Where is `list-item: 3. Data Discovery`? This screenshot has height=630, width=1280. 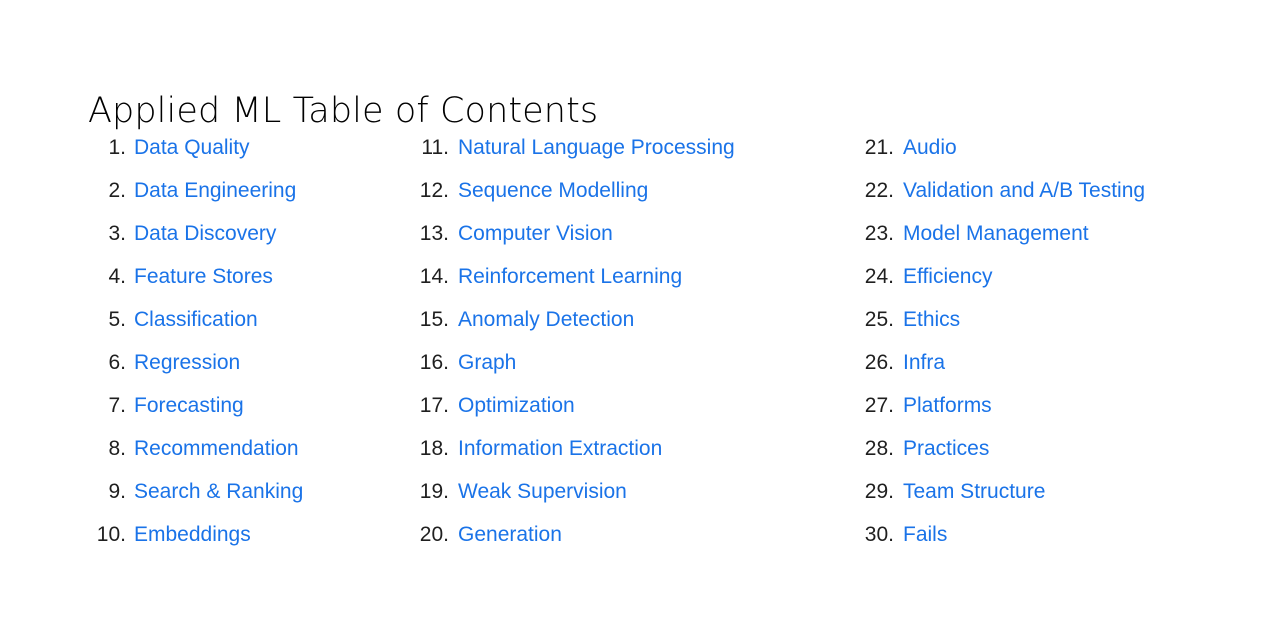 list-item: 3. Data Discovery is located at coordinates (239, 233).